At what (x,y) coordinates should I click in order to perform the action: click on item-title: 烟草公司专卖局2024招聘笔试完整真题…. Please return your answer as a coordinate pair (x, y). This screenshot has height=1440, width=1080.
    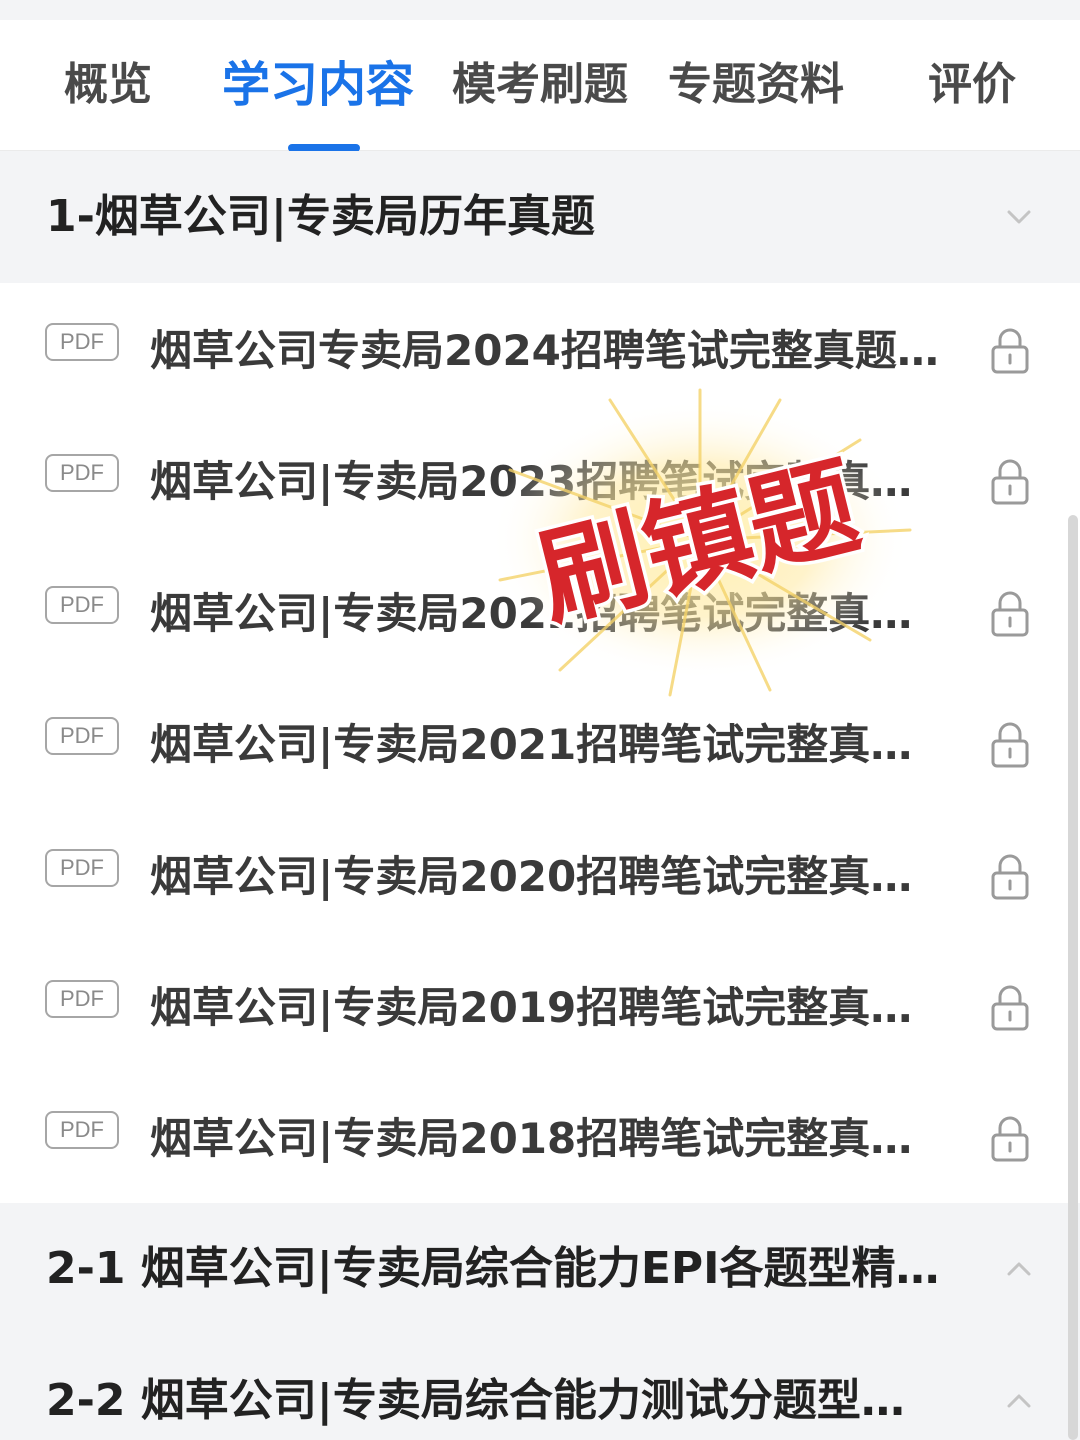
    Looking at the image, I should click on (544, 350).